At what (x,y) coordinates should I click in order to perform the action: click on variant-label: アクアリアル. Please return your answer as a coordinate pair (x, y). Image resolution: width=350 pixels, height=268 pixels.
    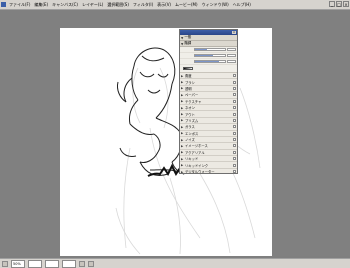
    Looking at the image, I should click on (195, 152).